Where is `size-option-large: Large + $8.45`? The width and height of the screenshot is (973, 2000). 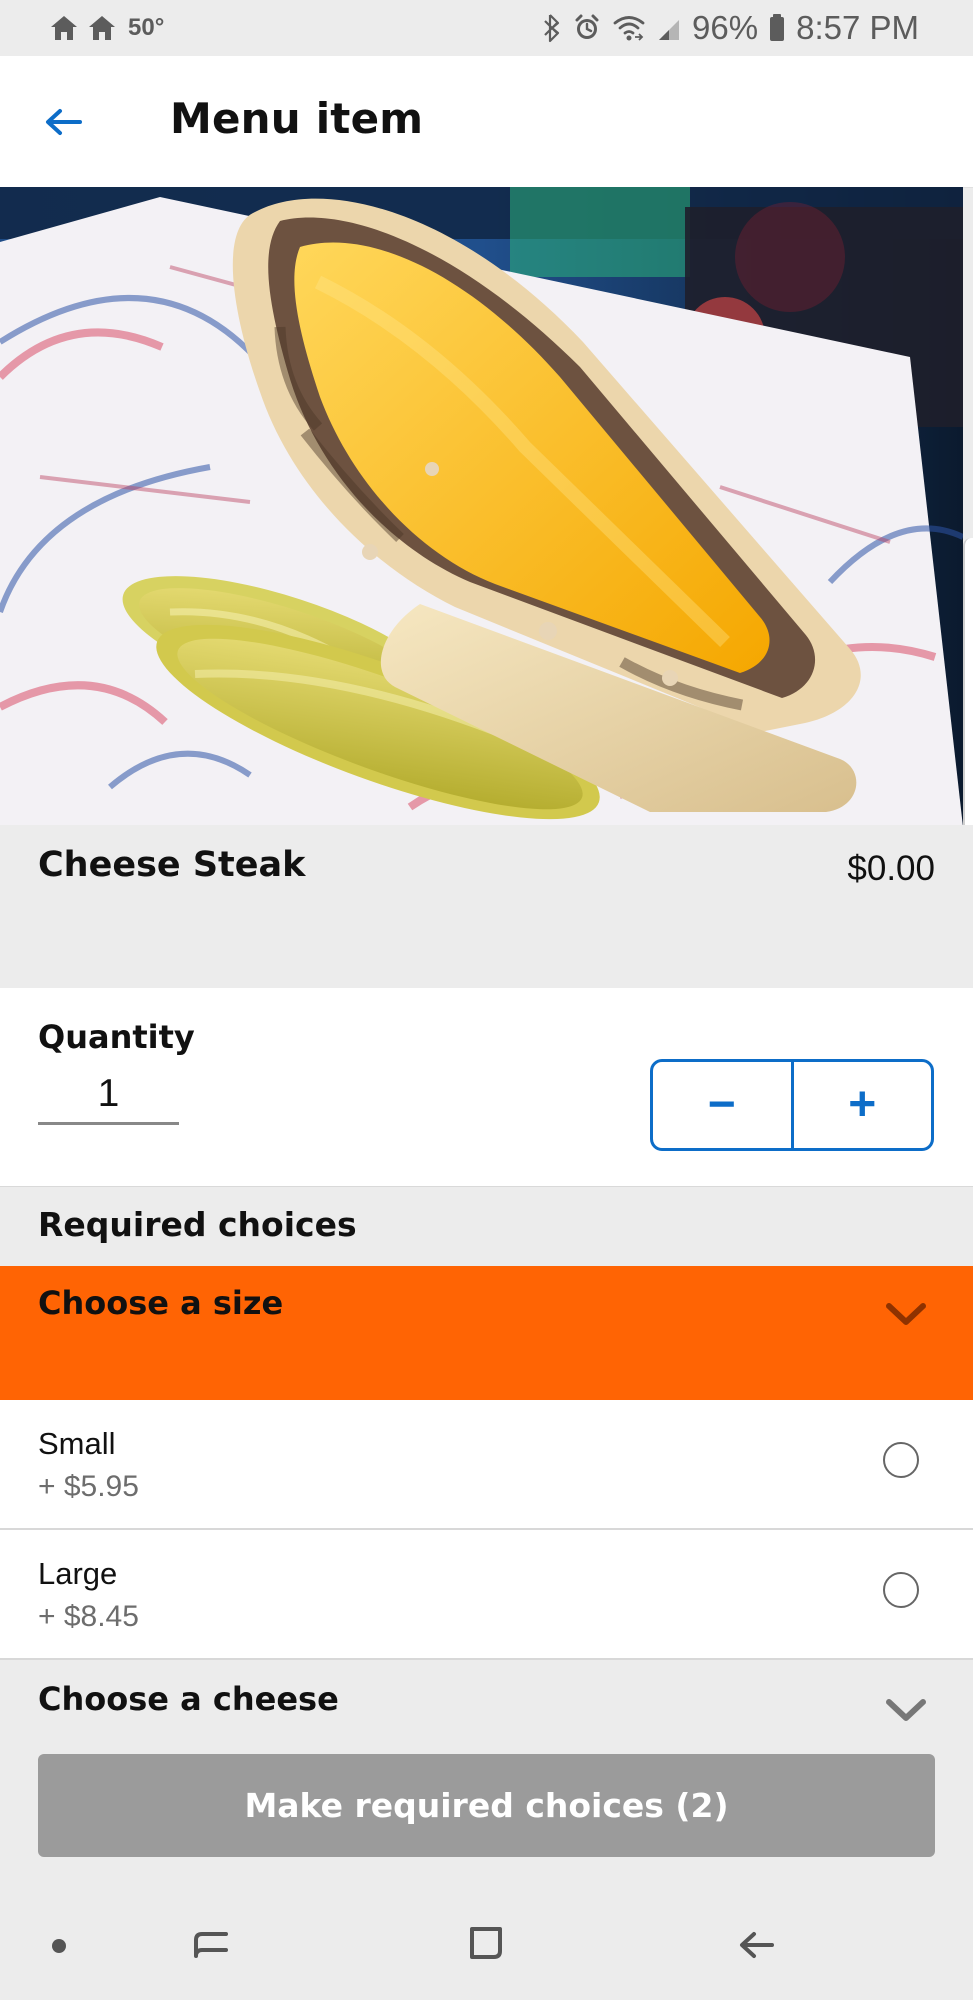 size-option-large: Large + $8.45 is located at coordinates (486, 1595).